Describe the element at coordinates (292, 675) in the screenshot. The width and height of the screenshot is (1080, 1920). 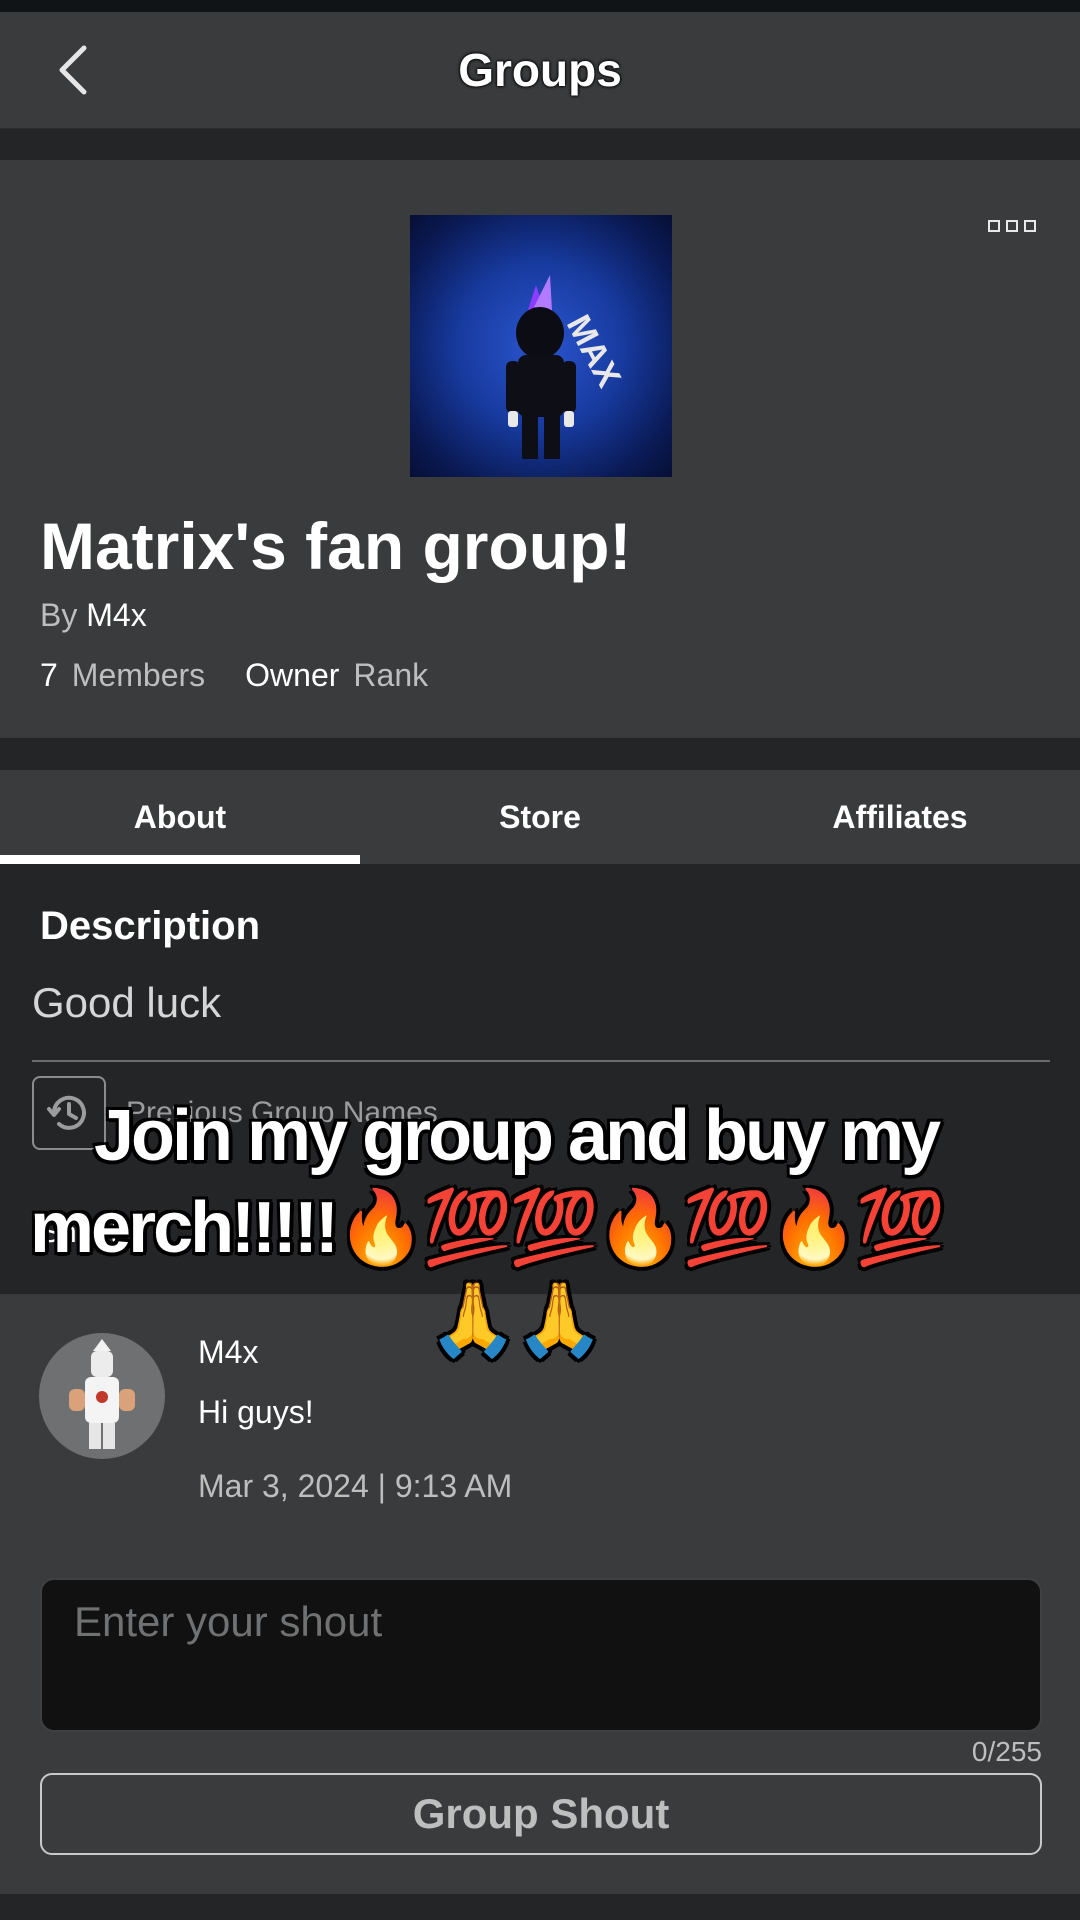
I see `rank-value: Owner` at that location.